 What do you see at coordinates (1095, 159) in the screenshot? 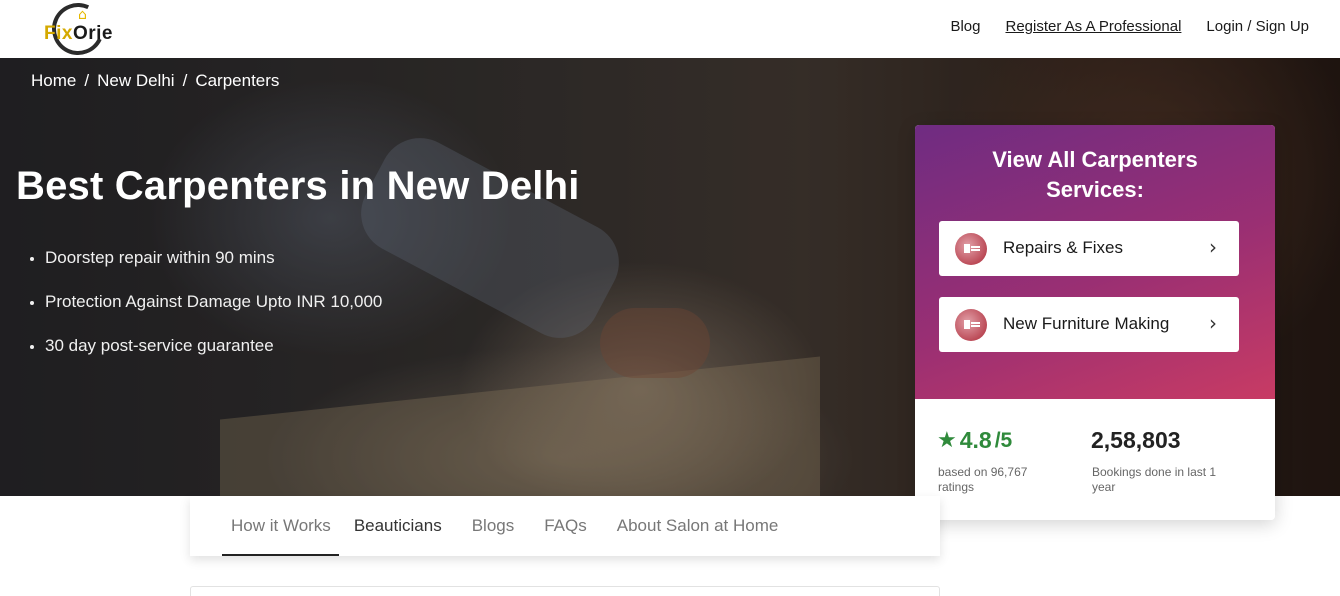
I see `services-card-title-line1: View All Carpenters` at bounding box center [1095, 159].